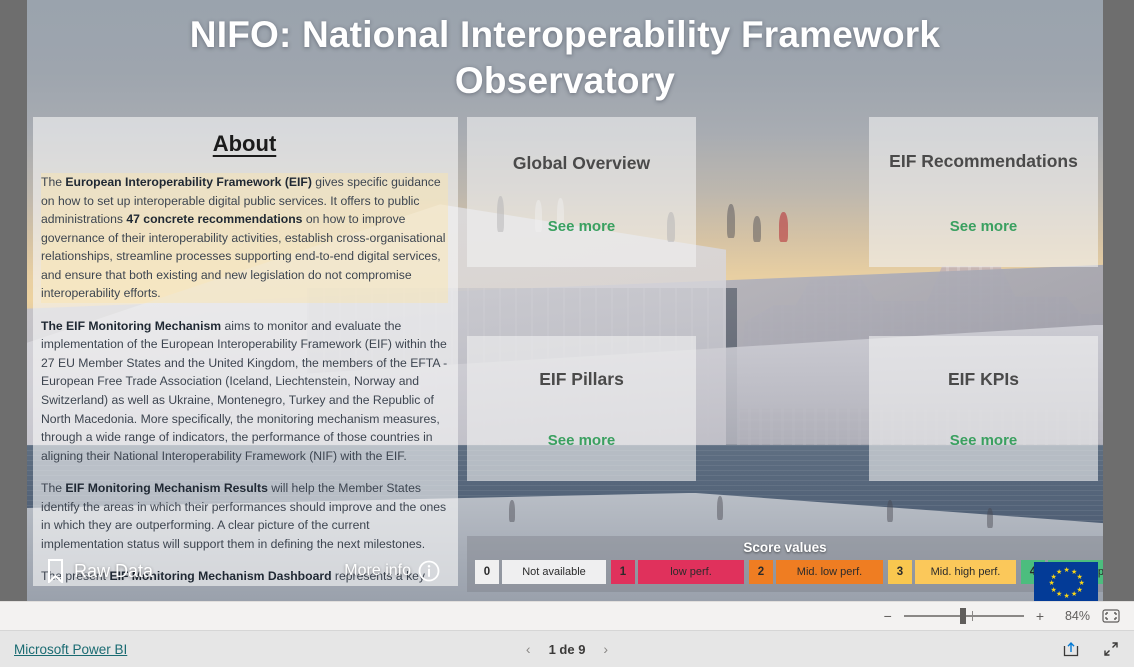 The width and height of the screenshot is (1134, 667). What do you see at coordinates (829, 572) in the screenshot?
I see `legend-score-label: Mid. low perf.` at bounding box center [829, 572].